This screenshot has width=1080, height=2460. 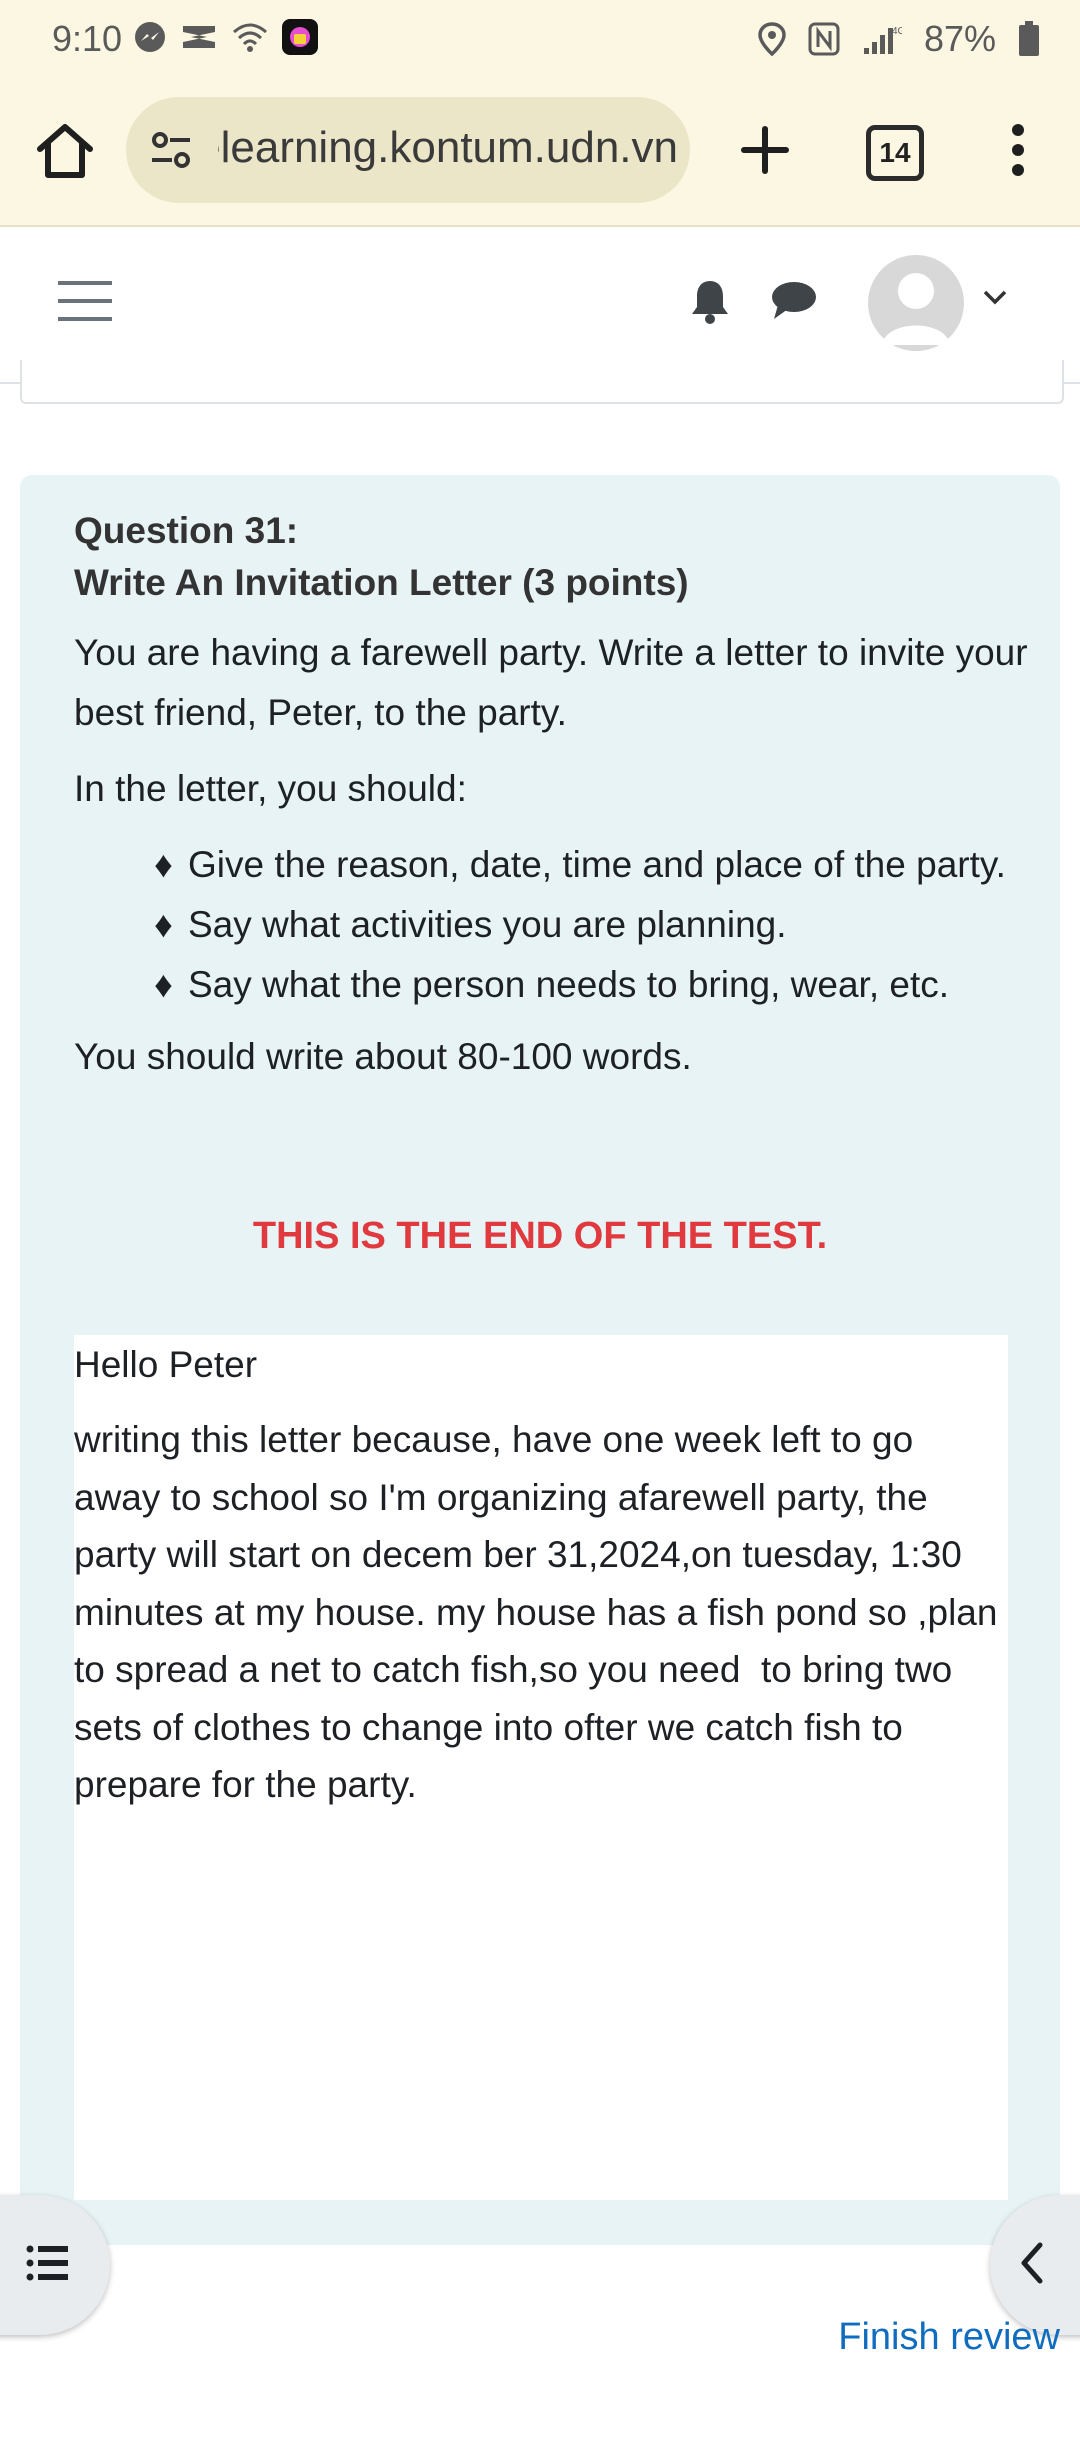 I want to click on hamburger-icon, so click(x=85, y=301).